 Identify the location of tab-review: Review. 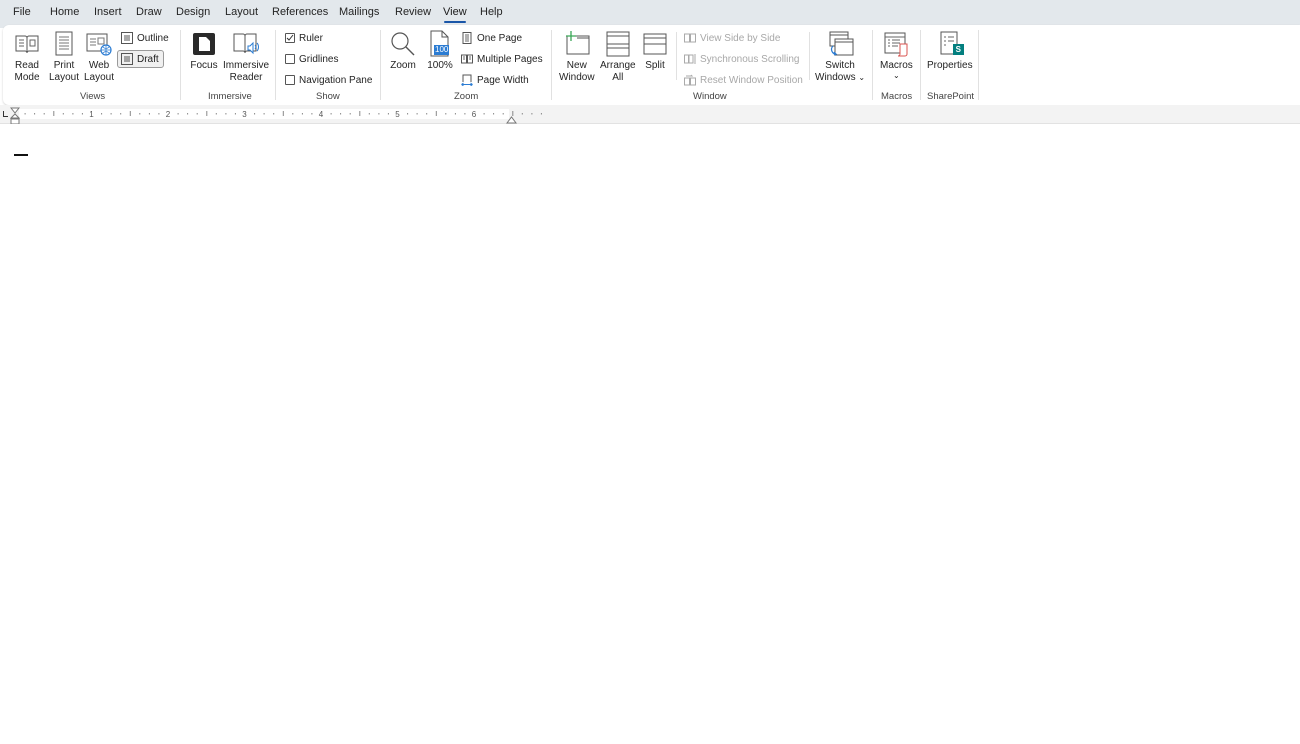
(413, 12).